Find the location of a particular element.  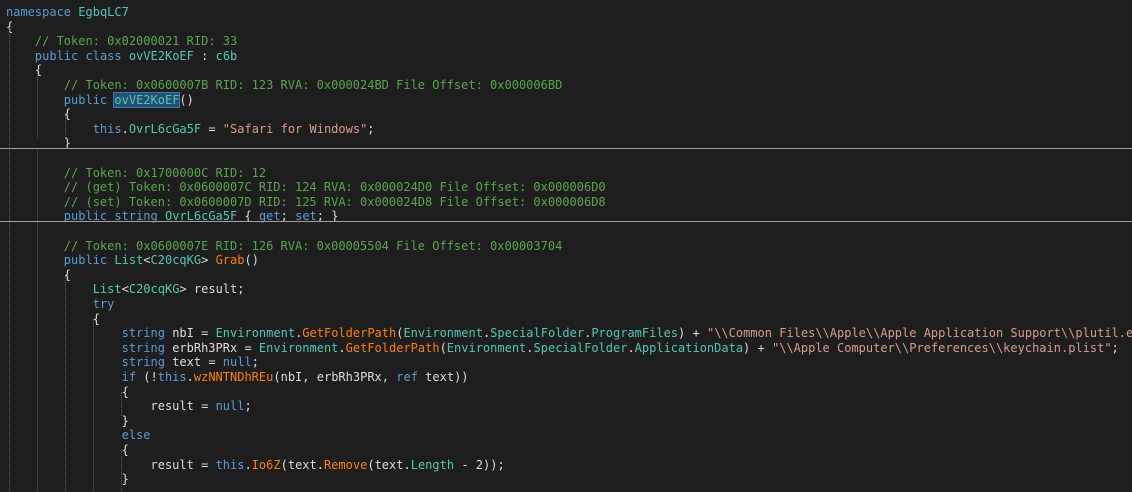

highlighted-symbol: ovVE2KoEF is located at coordinates (147, 99).